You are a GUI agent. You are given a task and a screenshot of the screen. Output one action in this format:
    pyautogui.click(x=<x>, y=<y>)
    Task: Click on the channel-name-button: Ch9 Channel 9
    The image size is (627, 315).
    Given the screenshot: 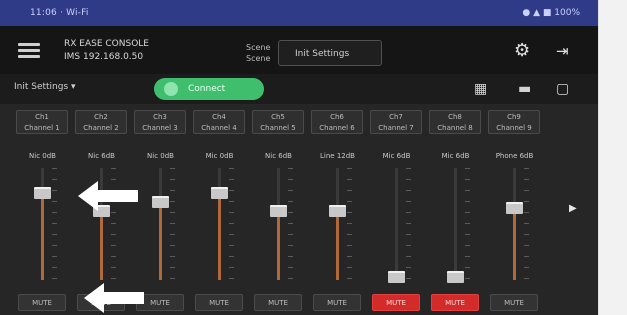 What is the action you would take?
    pyautogui.click(x=514, y=122)
    